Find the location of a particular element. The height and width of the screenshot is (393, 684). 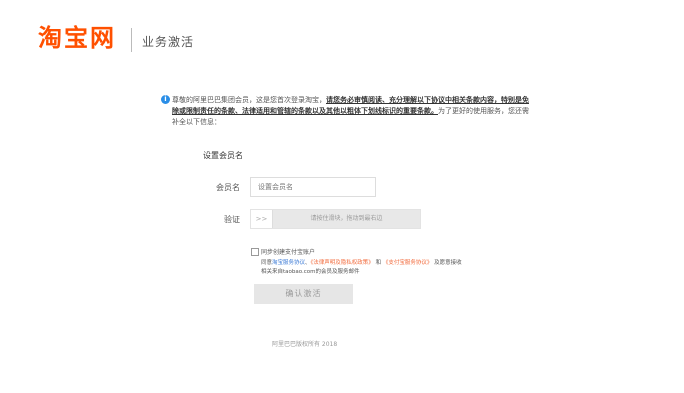

slide-verify: >> 请按住滑块，拖动到最右边 is located at coordinates (335, 219).